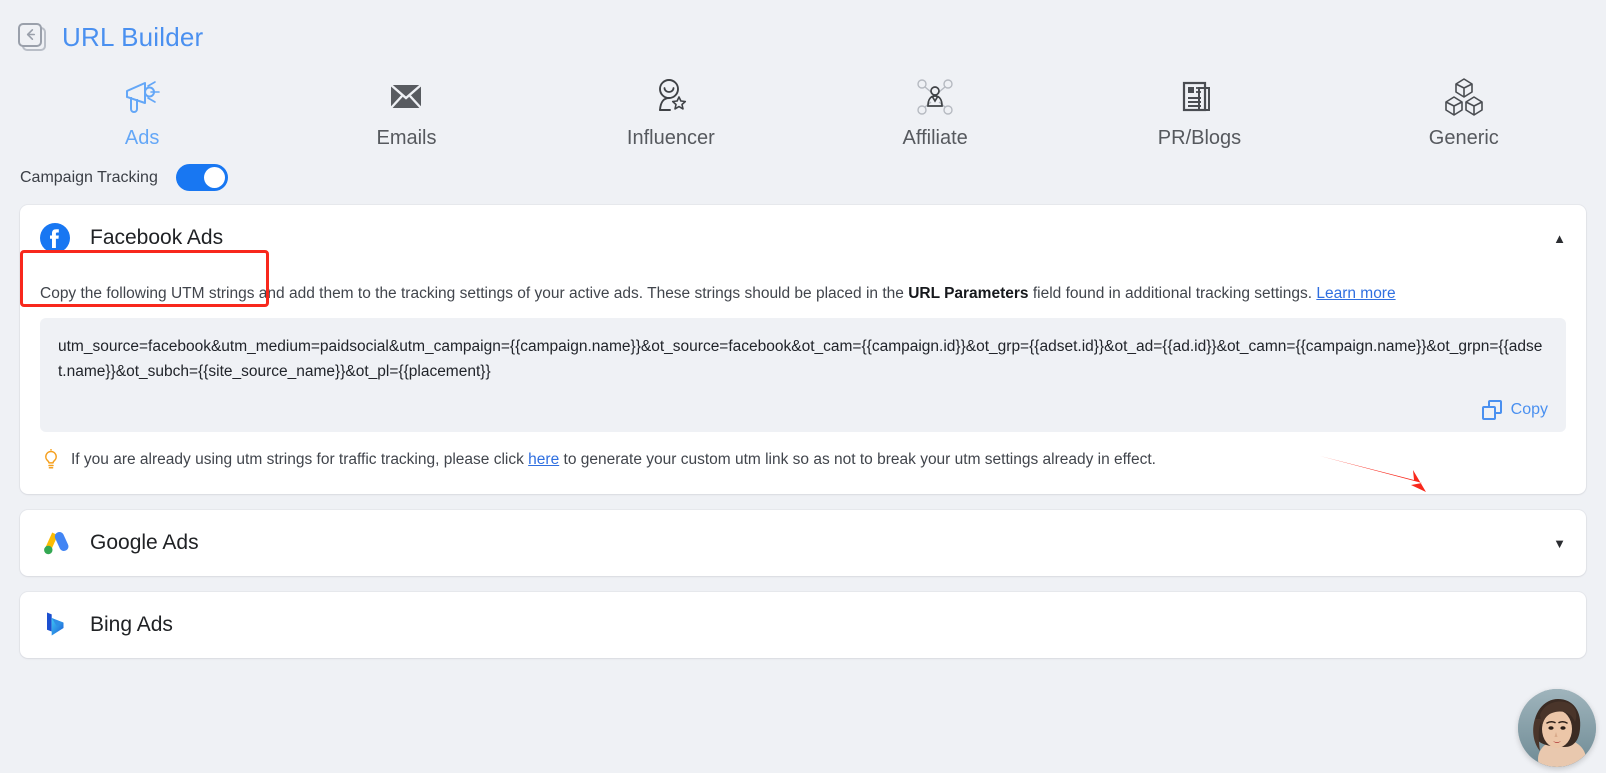 This screenshot has height=773, width=1606. What do you see at coordinates (89, 177) in the screenshot?
I see `campaign-tracking-label: Campaign Tracking` at bounding box center [89, 177].